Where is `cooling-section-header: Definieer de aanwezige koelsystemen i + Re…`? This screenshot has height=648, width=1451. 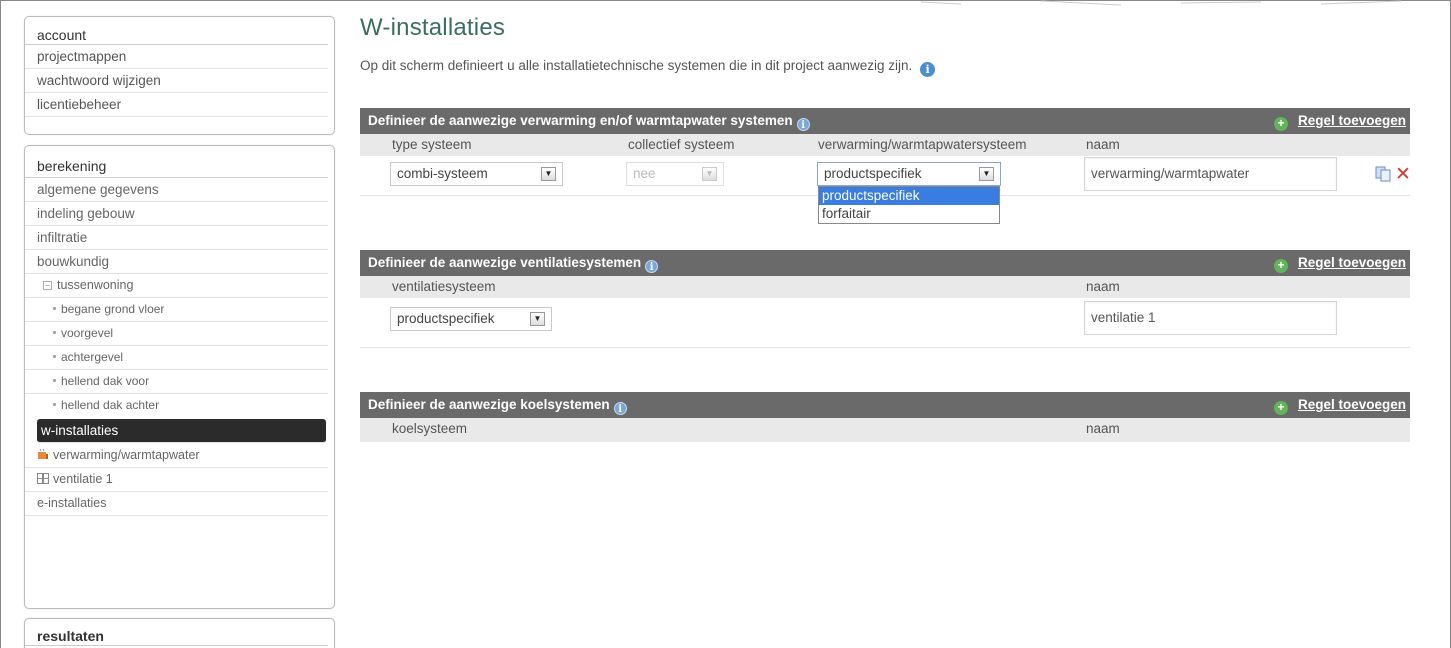 cooling-section-header: Definieer de aanwezige koelsystemen i + Re… is located at coordinates (885, 405).